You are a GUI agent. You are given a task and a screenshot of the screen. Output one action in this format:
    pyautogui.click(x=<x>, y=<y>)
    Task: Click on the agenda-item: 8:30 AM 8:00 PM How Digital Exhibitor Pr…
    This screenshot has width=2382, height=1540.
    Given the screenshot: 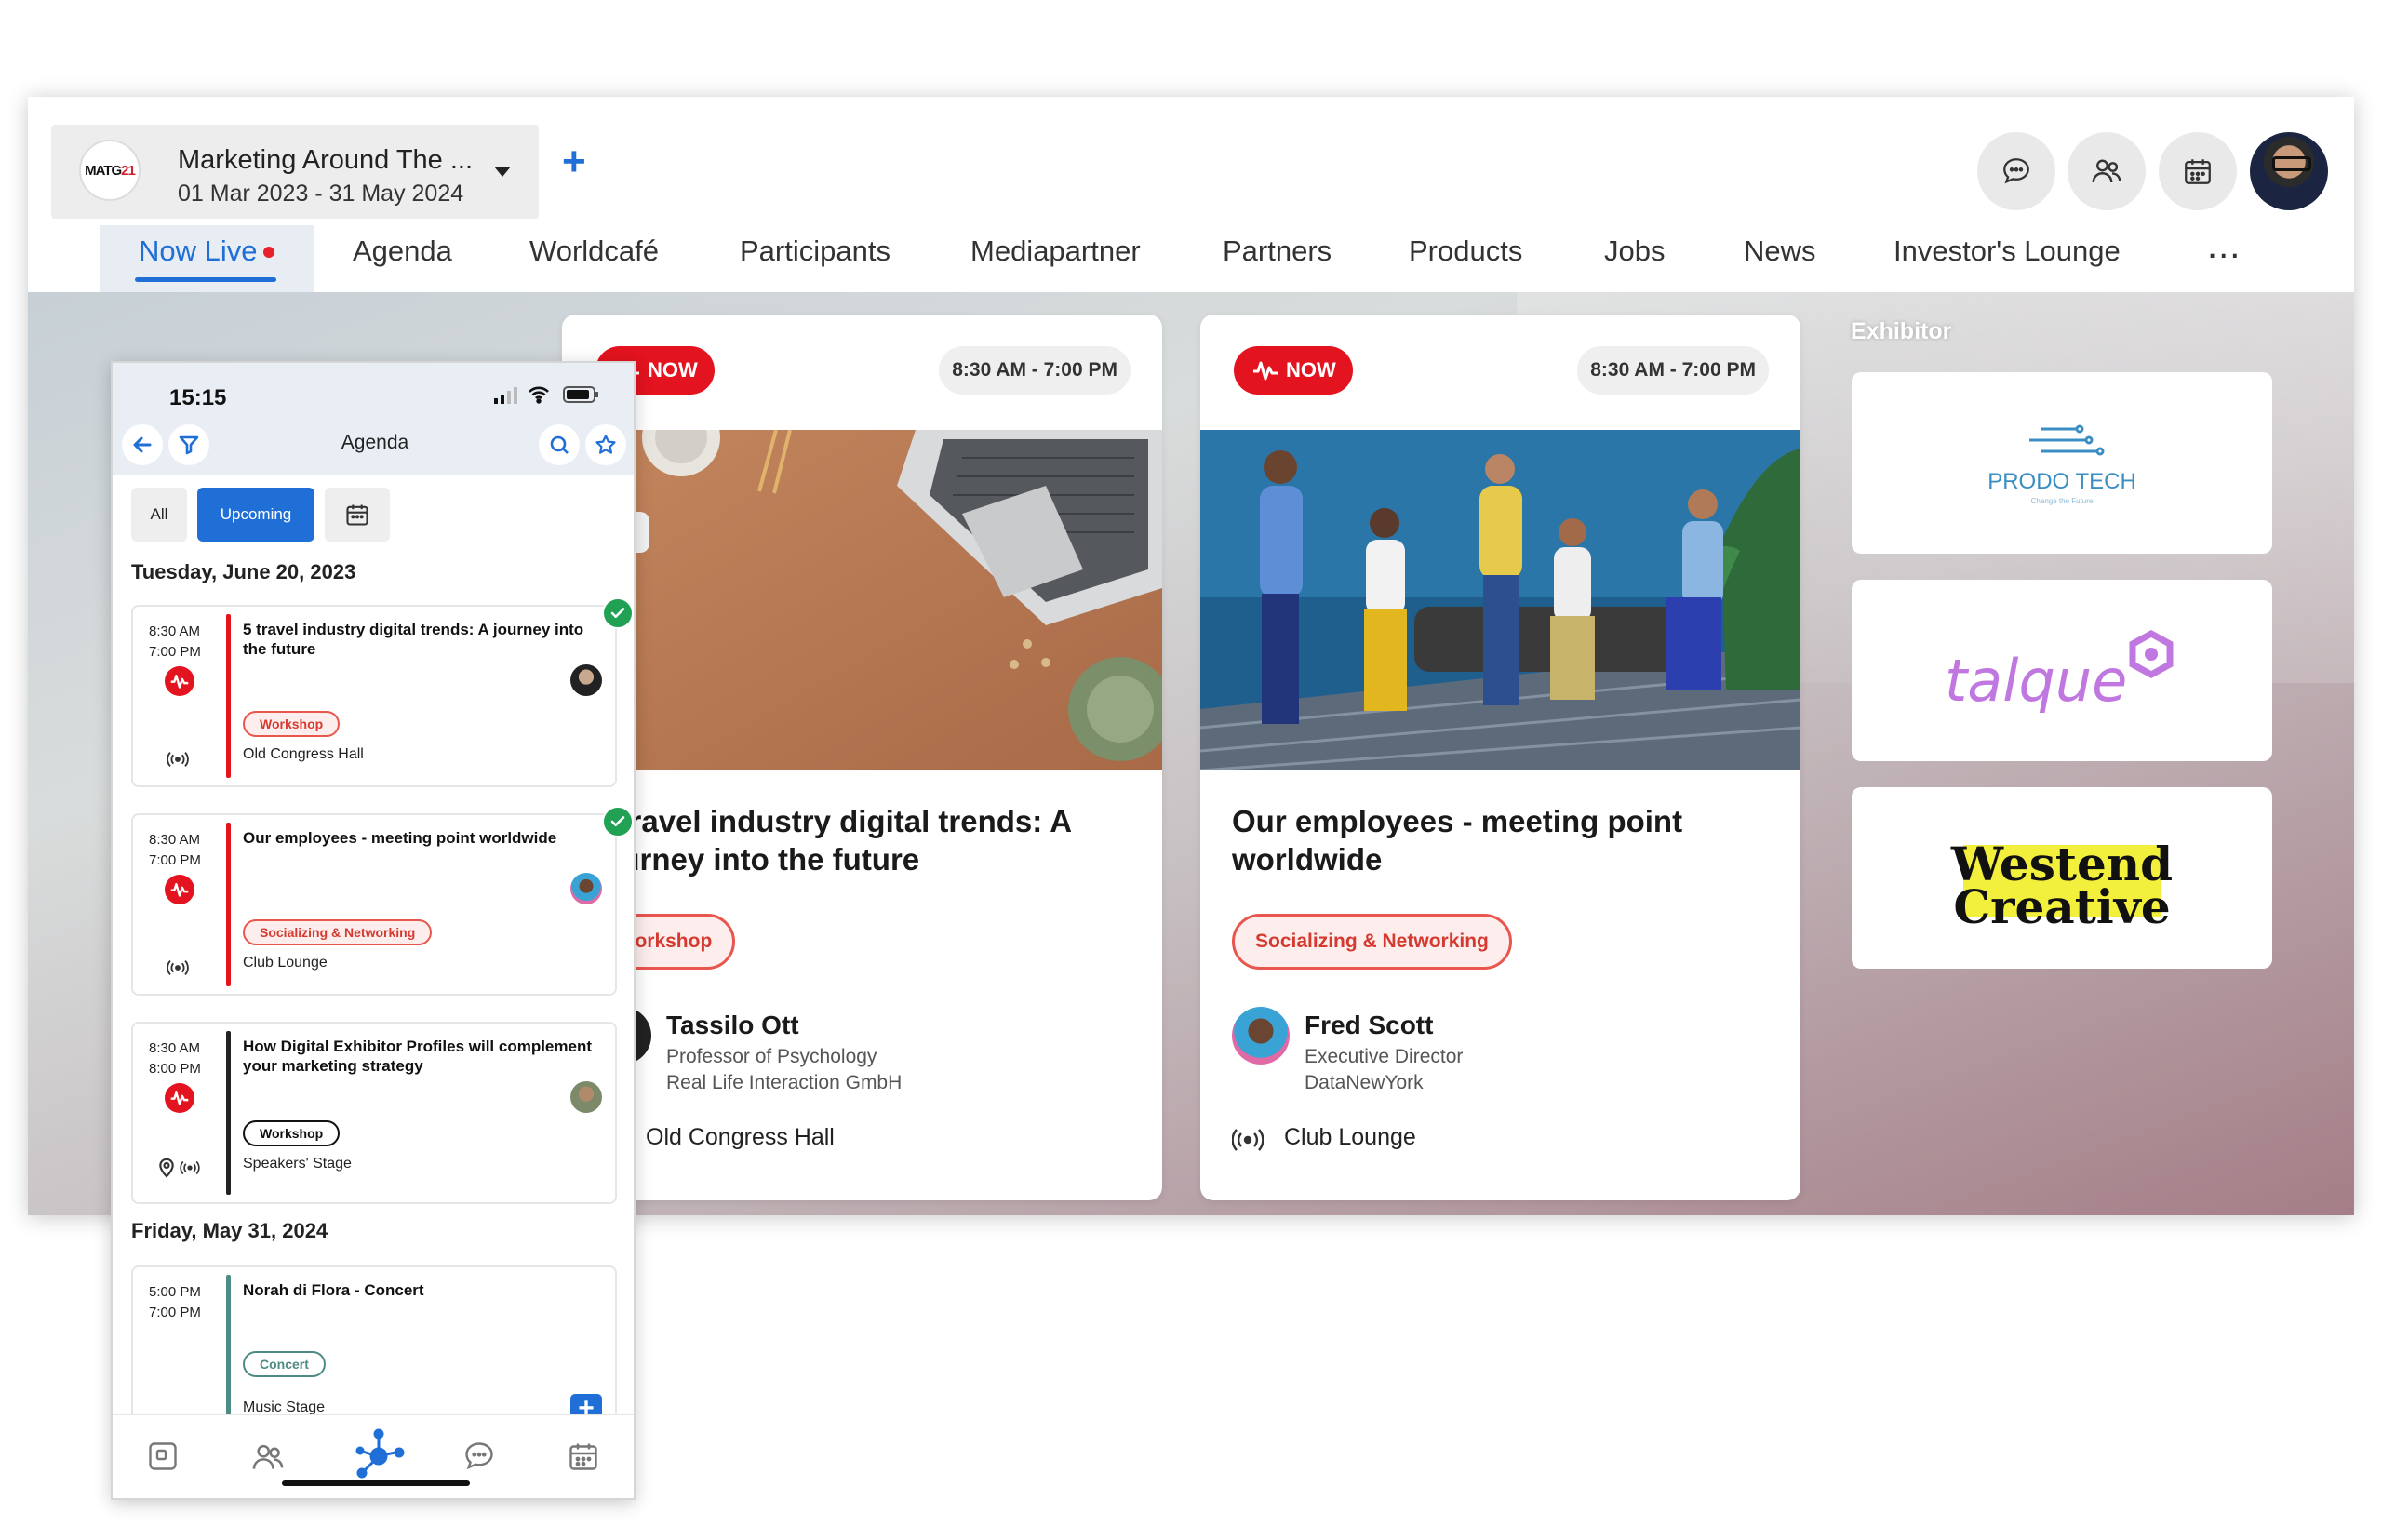 What is the action you would take?
    pyautogui.click(x=374, y=1113)
    